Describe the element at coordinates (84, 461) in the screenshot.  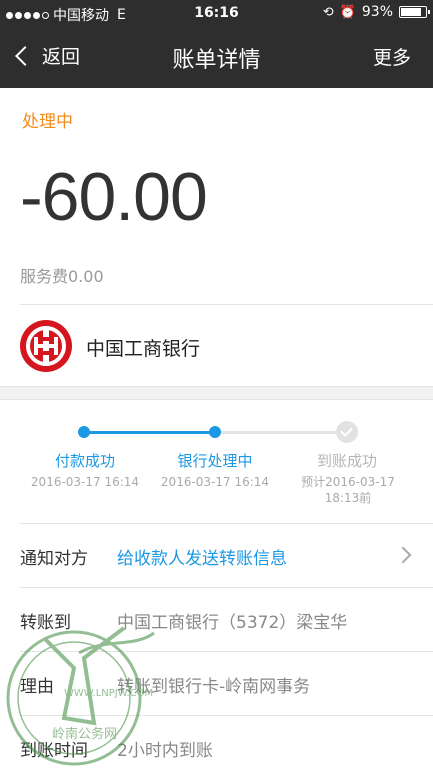
I see `progress-step-1-label: 付款成功` at that location.